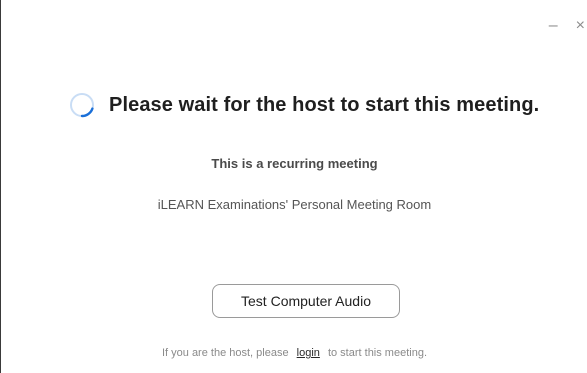 The height and width of the screenshot is (373, 587). What do you see at coordinates (308, 353) in the screenshot?
I see `login-link: login` at bounding box center [308, 353].